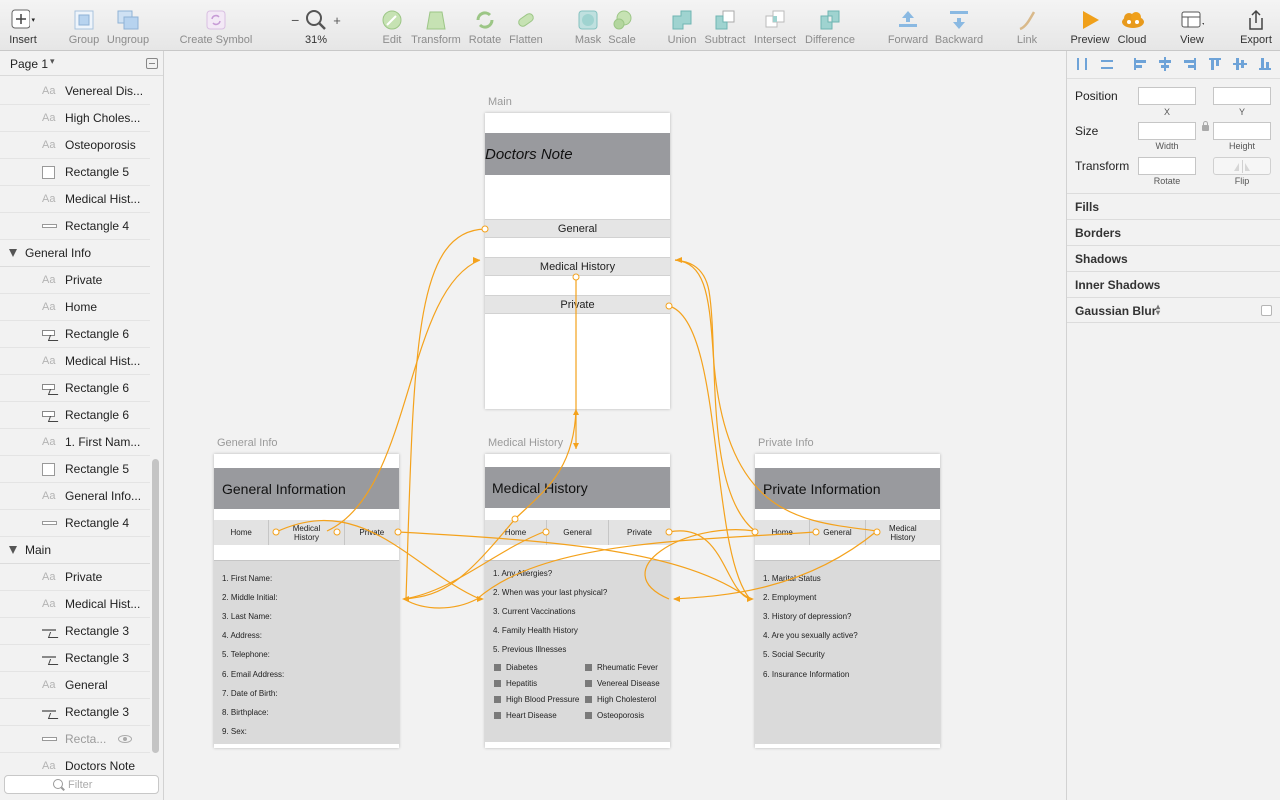  I want to click on height-input, so click(1242, 131).